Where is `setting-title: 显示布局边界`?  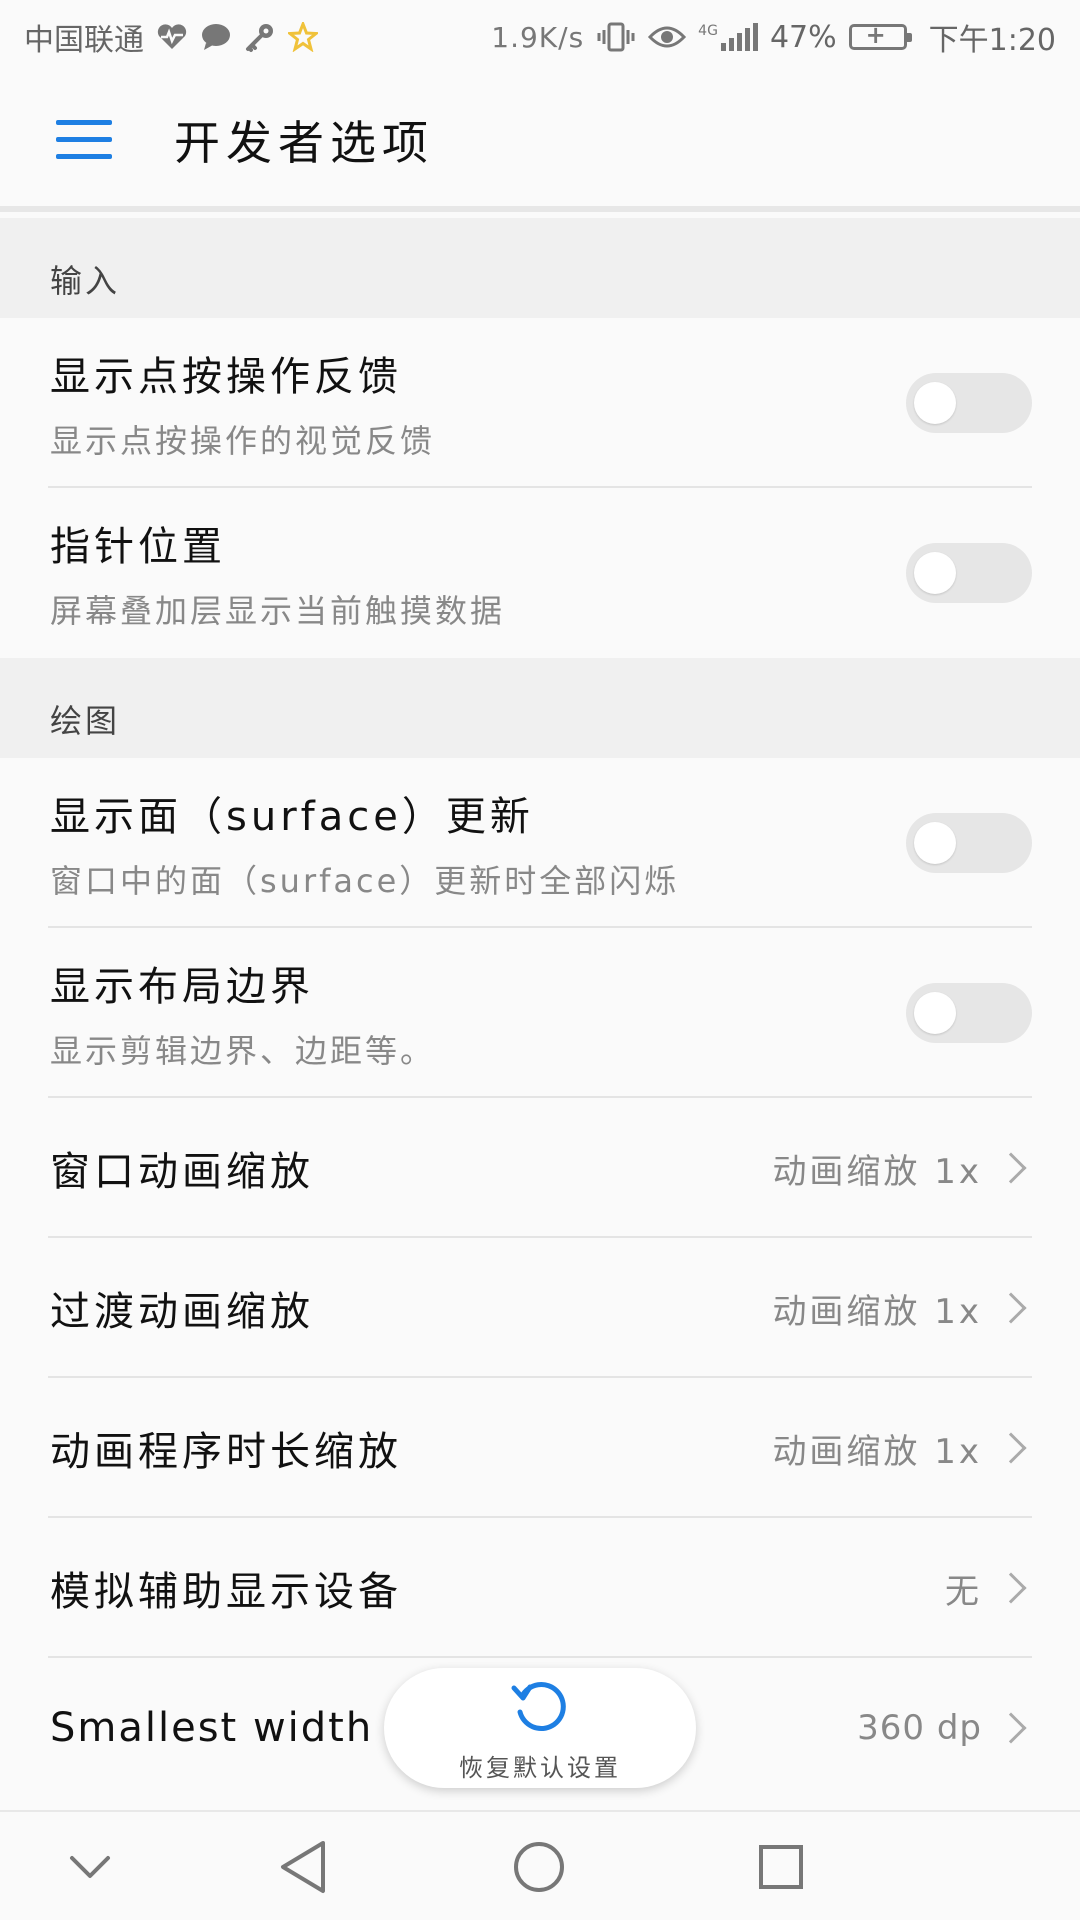
setting-title: 显示布局边界 is located at coordinates (182, 987).